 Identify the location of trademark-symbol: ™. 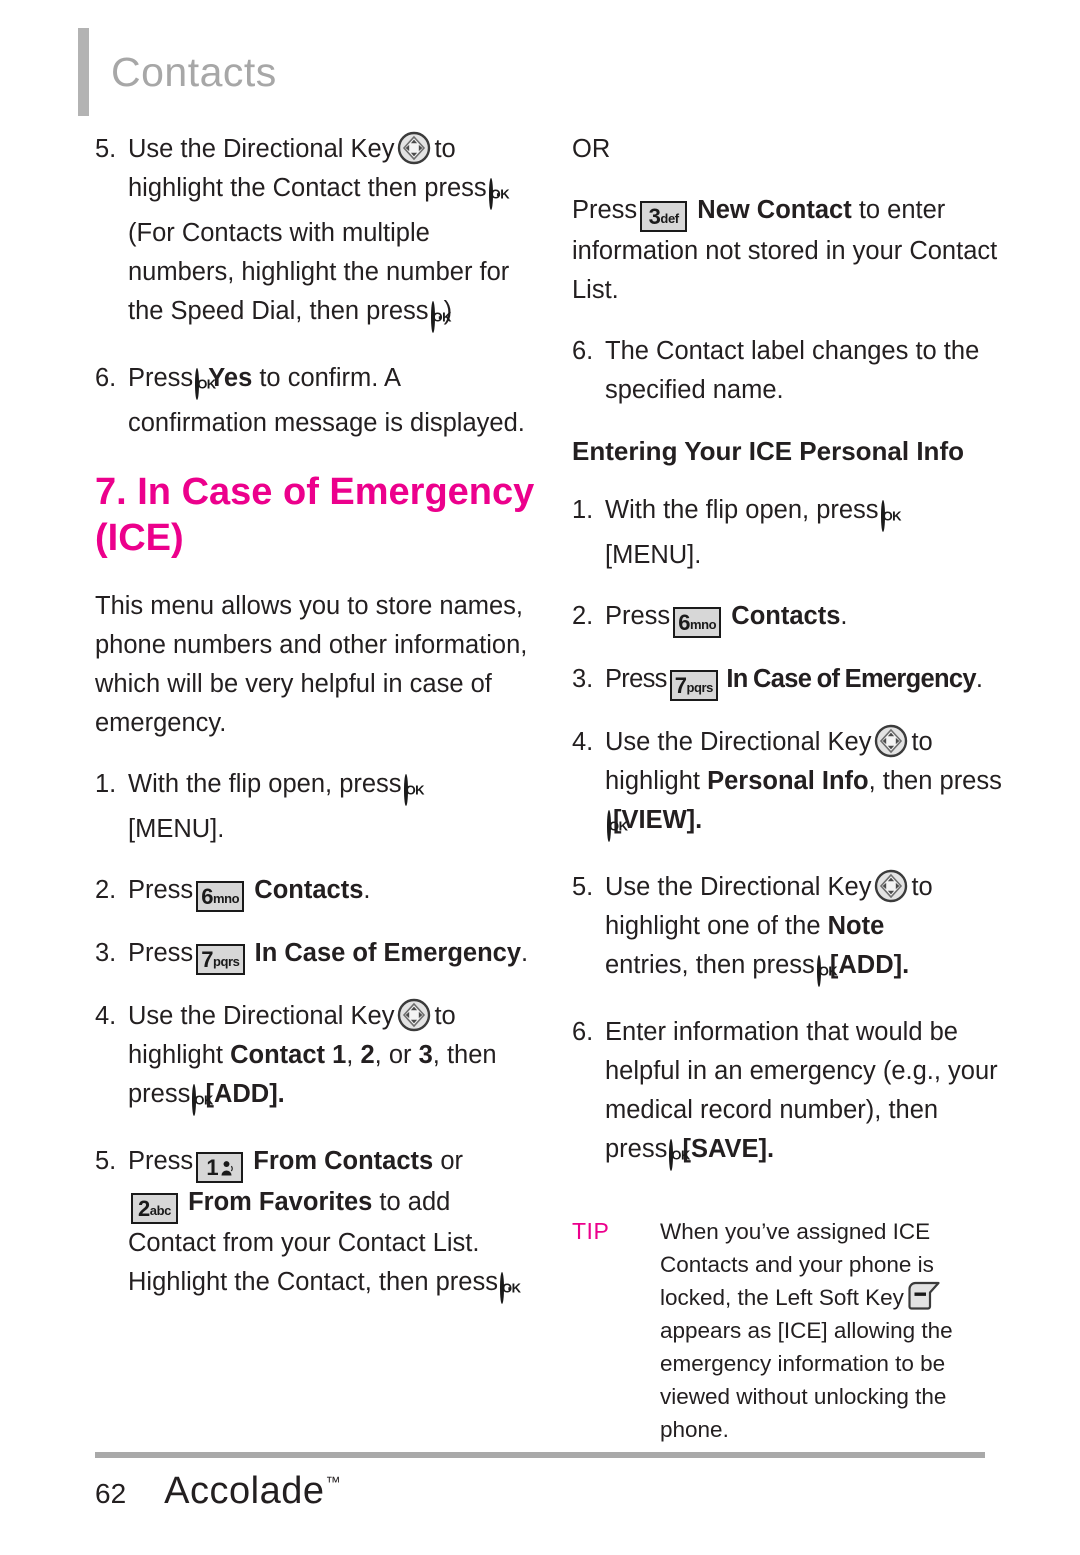
(333, 1482).